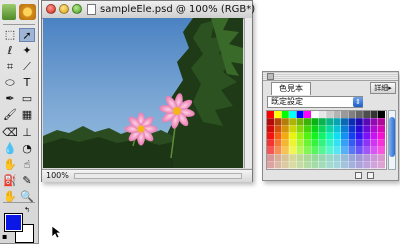  I want to click on minimize-window-button, so click(64, 9).